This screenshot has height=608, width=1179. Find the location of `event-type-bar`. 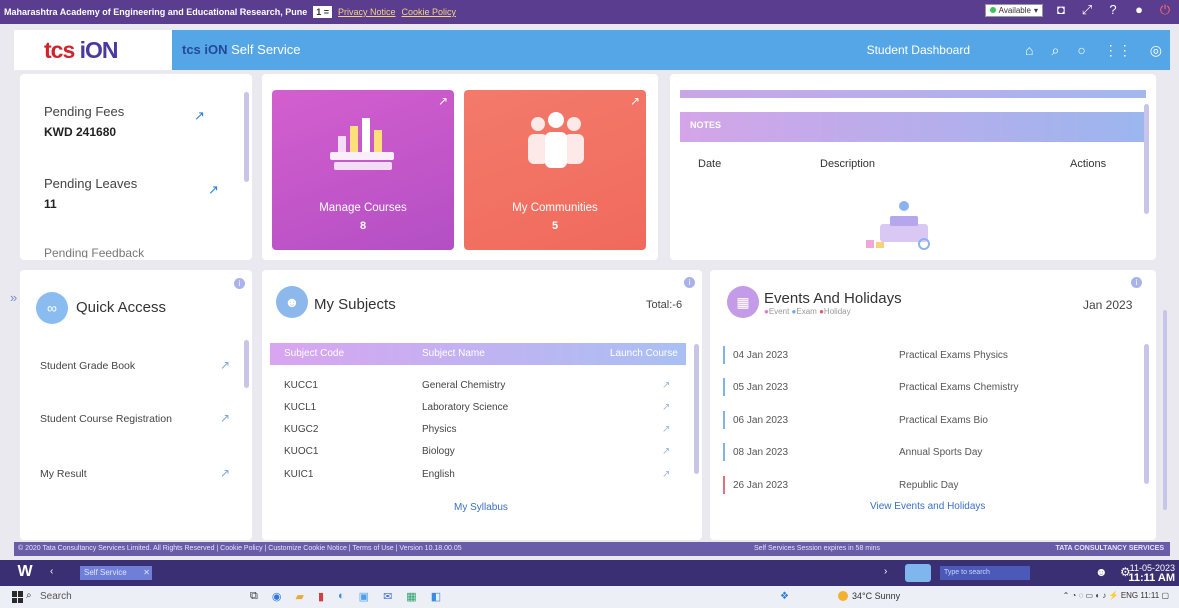

event-type-bar is located at coordinates (724, 355).